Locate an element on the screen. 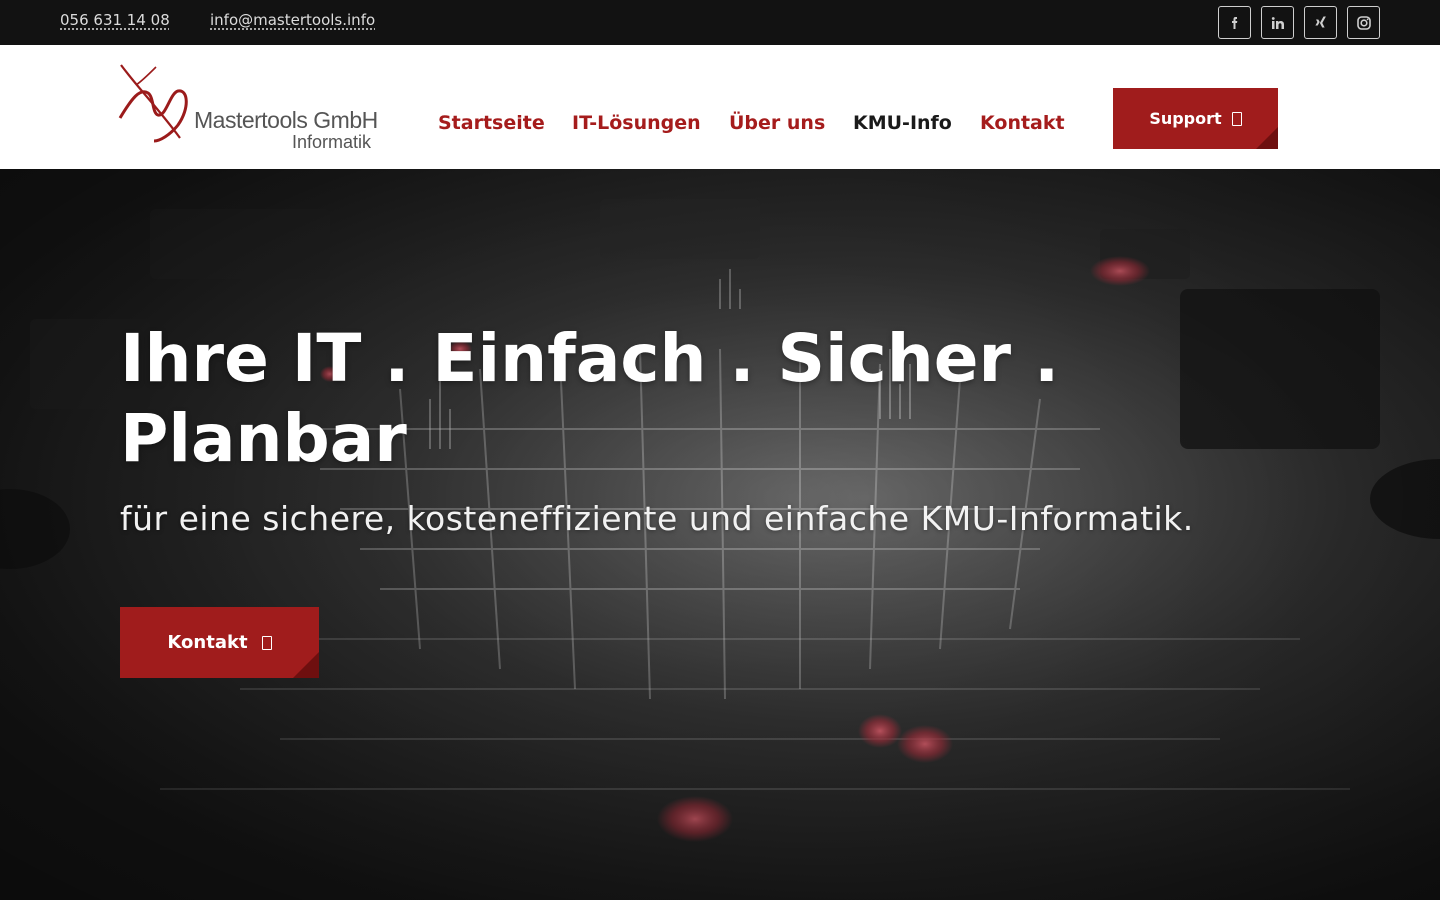  top-bar: 056 631 14 08 info@mastertools.info is located at coordinates (720, 22).